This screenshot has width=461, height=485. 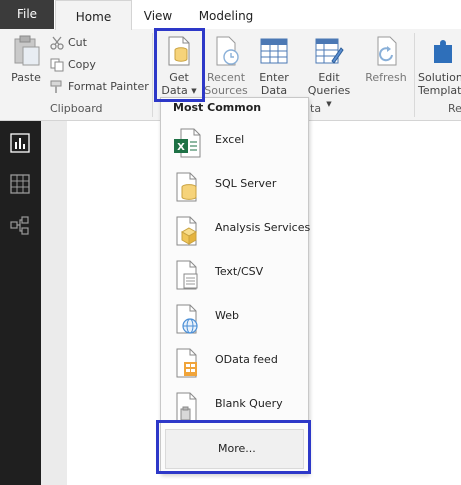 I want to click on ribbon-tab-bar: File Home View Modeling, so click(x=230, y=15).